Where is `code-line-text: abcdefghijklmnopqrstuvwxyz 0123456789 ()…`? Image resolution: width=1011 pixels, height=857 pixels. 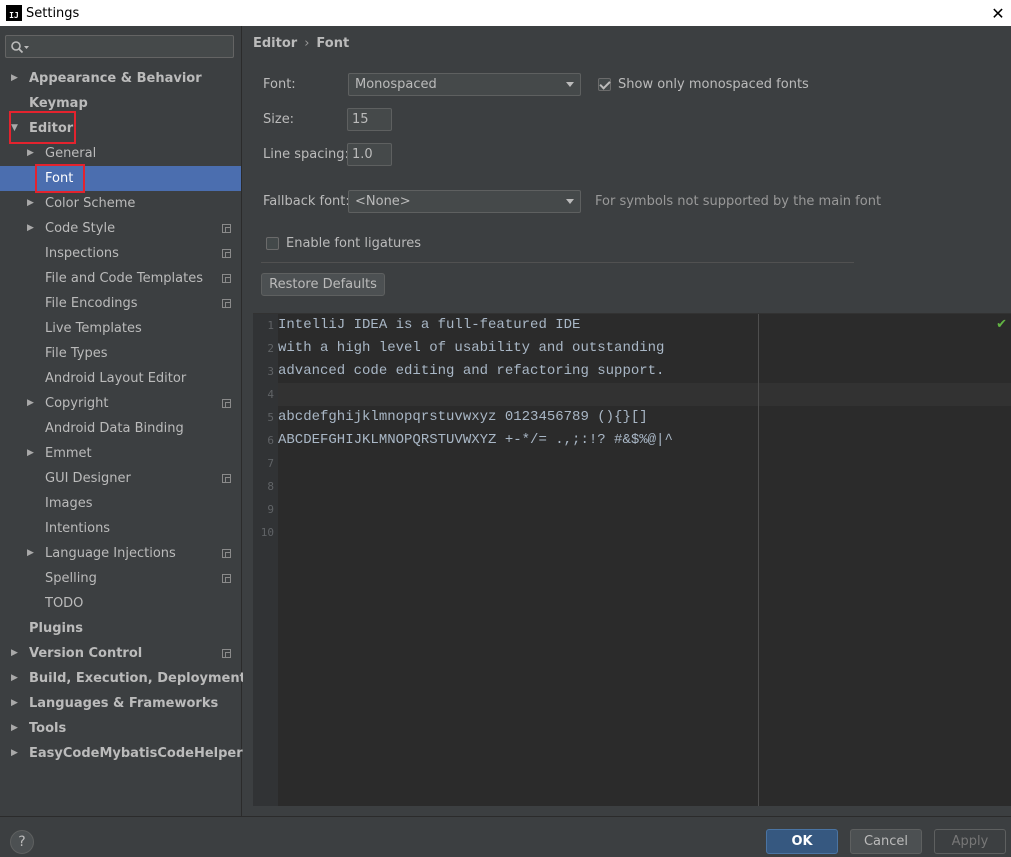 code-line-text: abcdefghijklmnopqrstuvwxyz 0123456789 ()… is located at coordinates (463, 417).